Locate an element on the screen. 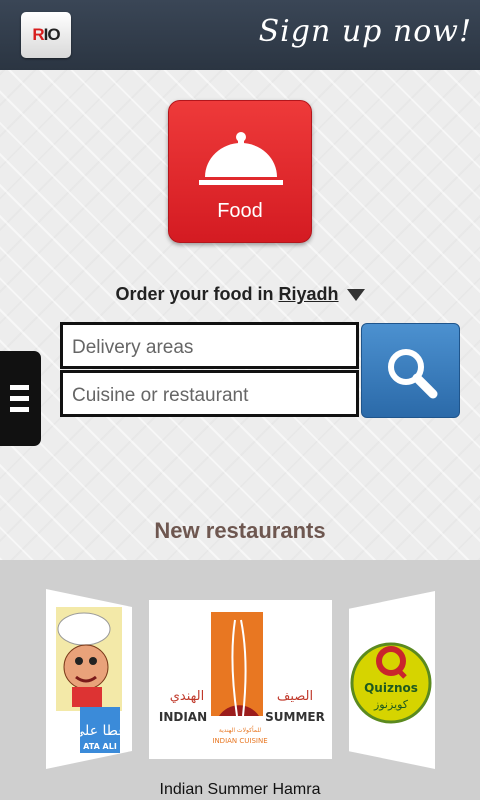  svg-text: ATA ALI is located at coordinates (100, 746).